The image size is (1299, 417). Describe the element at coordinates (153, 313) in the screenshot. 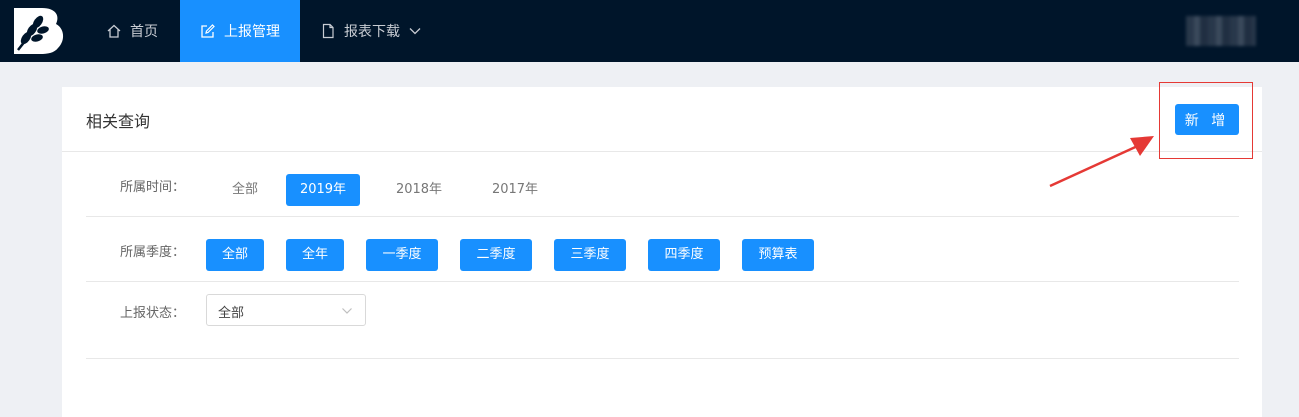

I see `status-filter-label: 上报状态：` at that location.